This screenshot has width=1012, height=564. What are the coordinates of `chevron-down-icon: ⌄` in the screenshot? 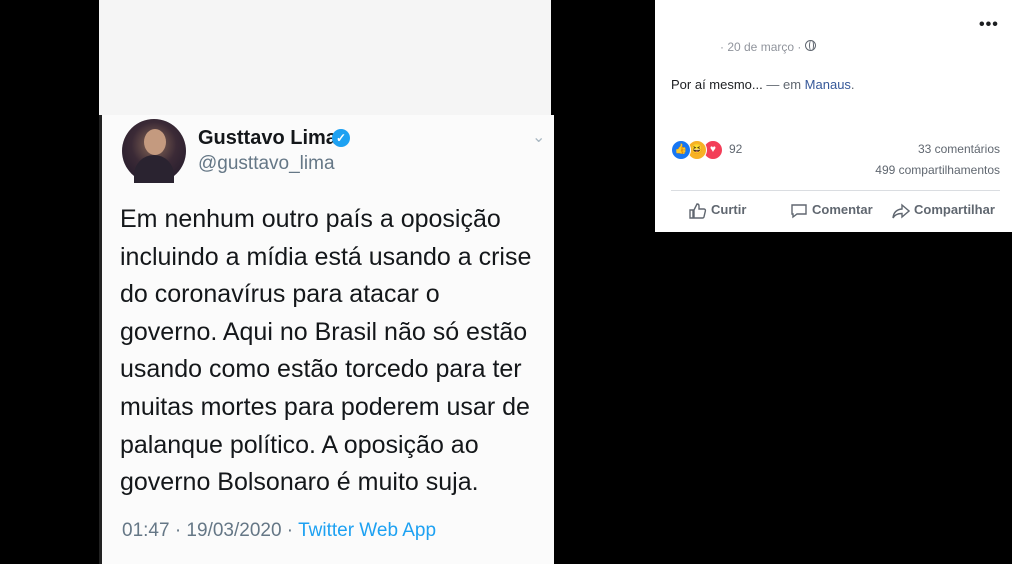 It's located at (539, 137).